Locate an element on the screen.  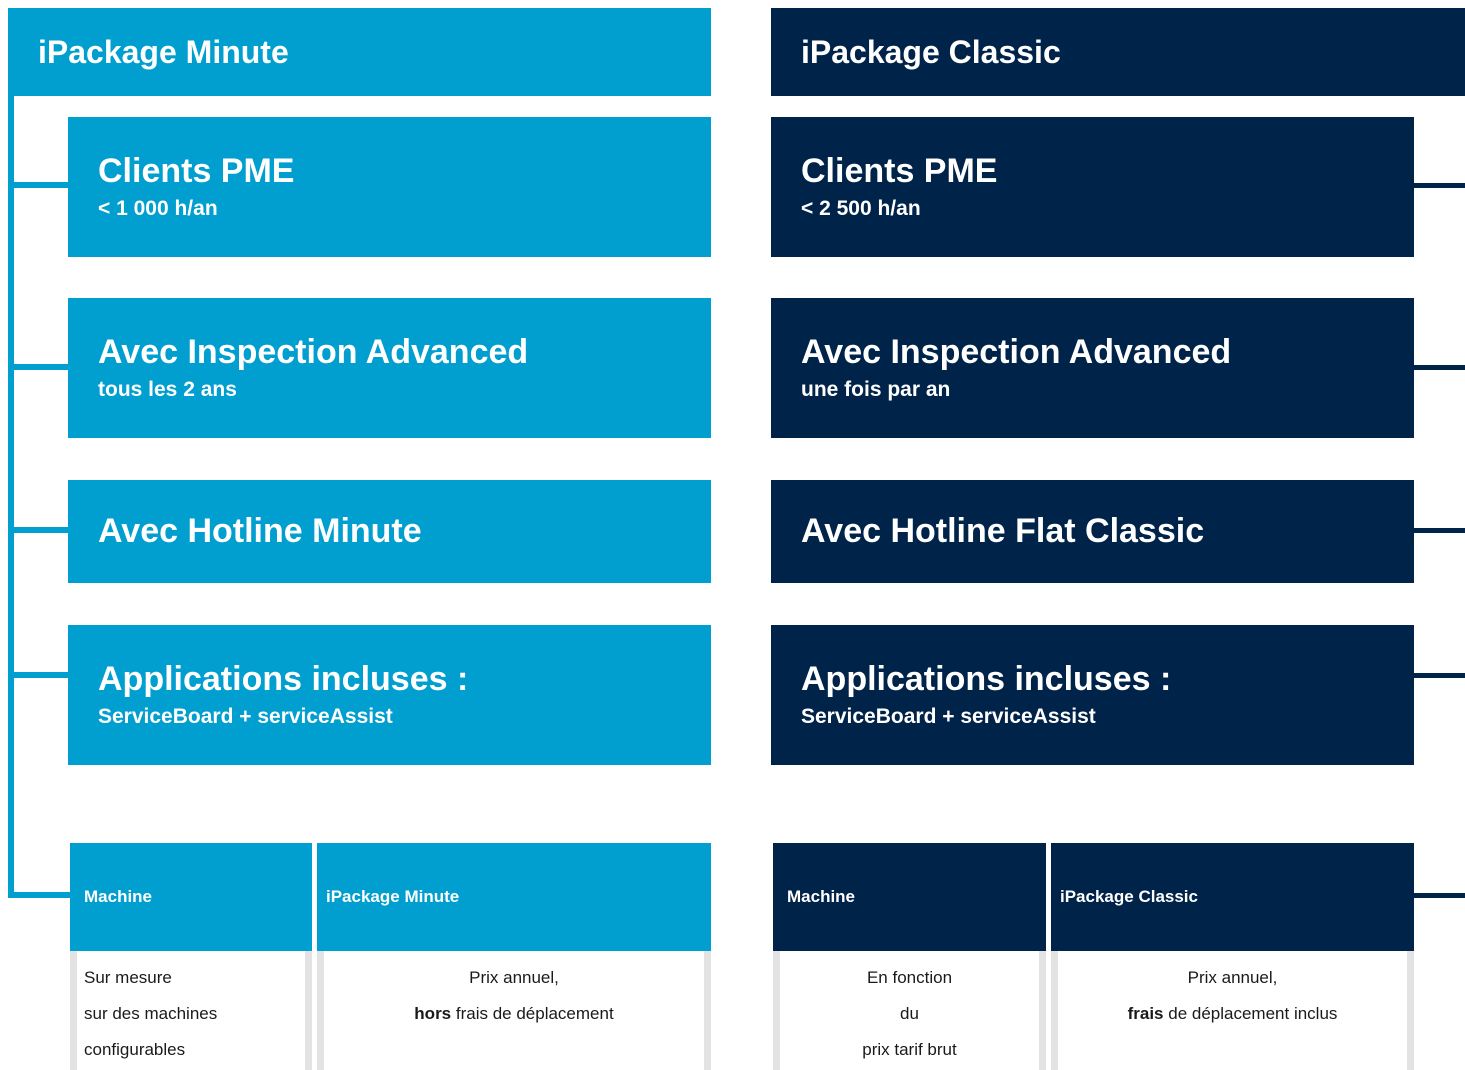
cell-line: frais de déplacement inclus is located at coordinates (1232, 1014).